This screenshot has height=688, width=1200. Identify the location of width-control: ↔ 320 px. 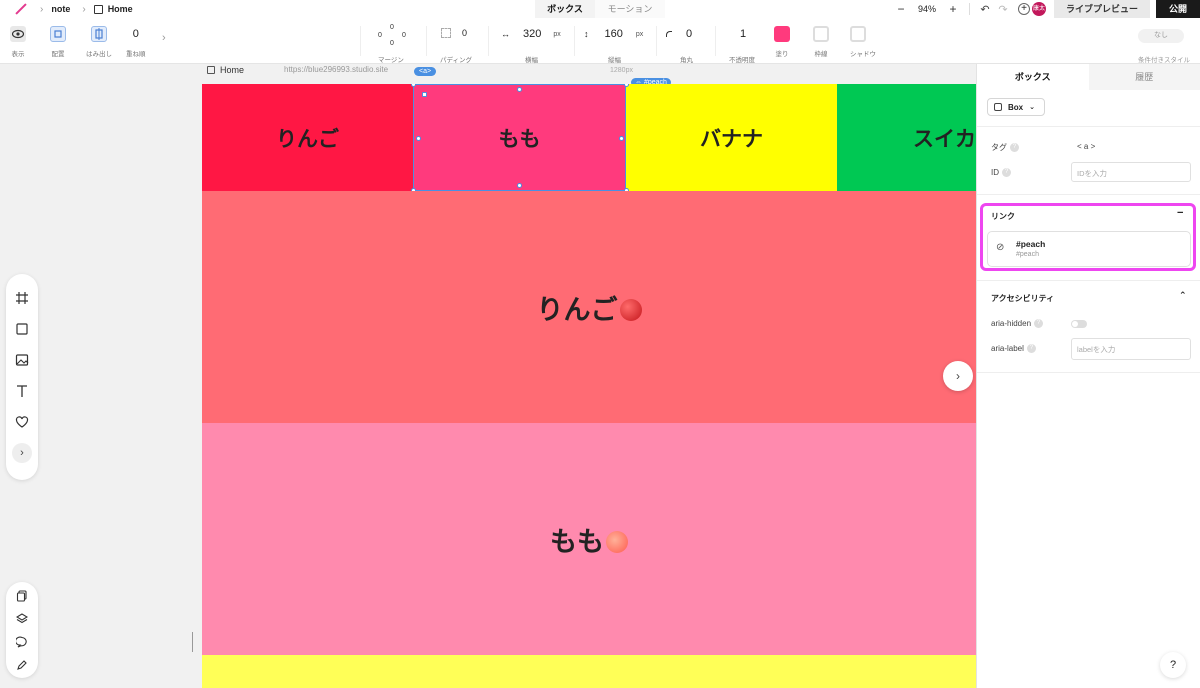
(531, 34).